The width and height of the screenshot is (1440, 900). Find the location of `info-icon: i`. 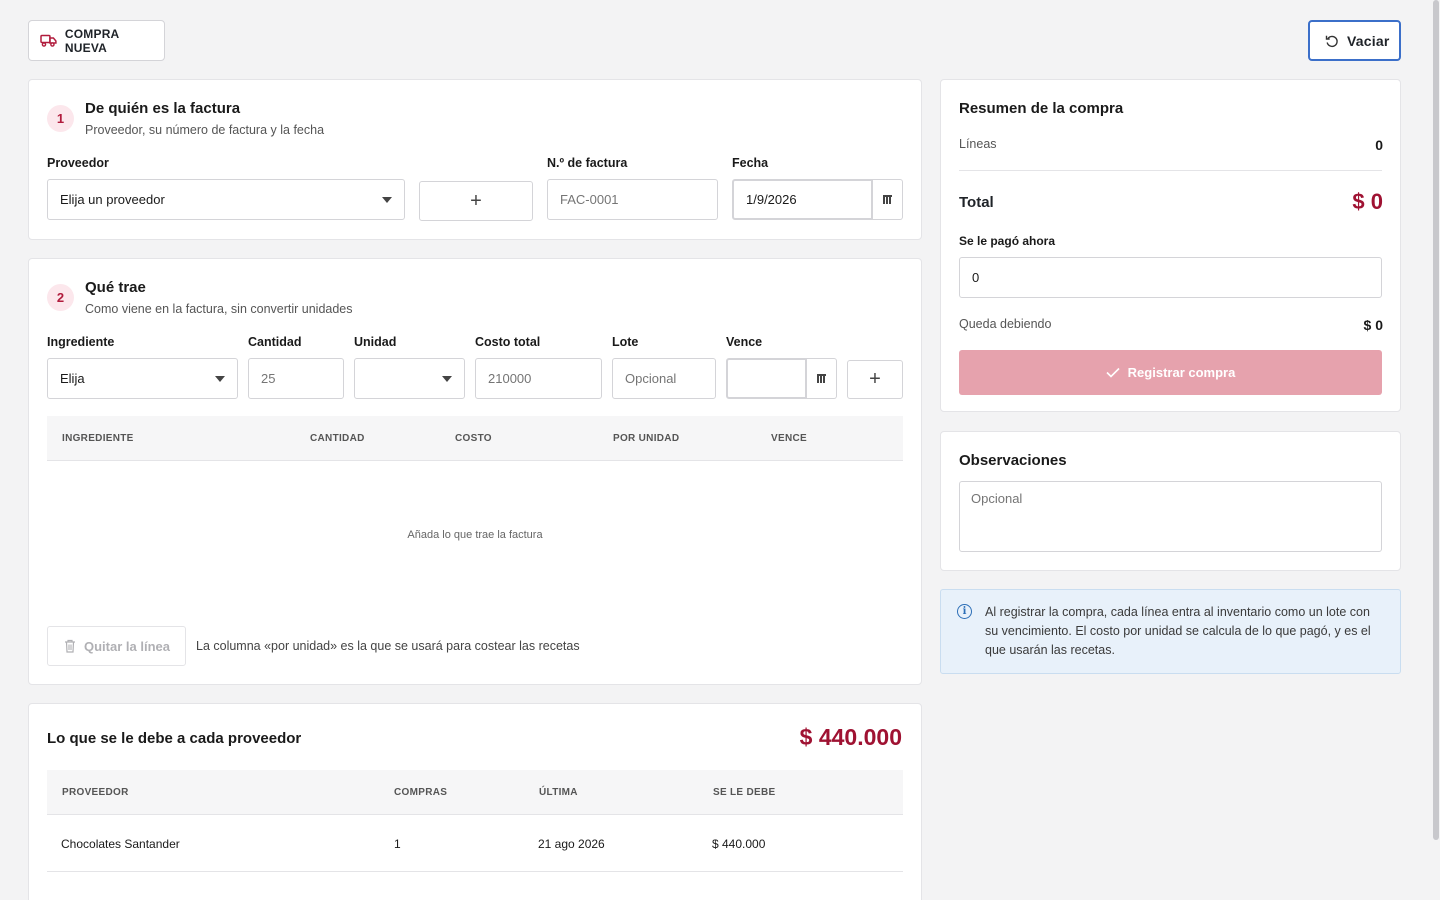

info-icon: i is located at coordinates (964, 611).